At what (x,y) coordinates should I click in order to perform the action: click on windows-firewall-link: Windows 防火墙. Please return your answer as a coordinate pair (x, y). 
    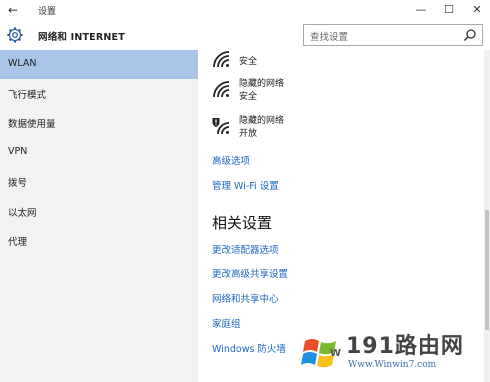
    Looking at the image, I should click on (249, 348).